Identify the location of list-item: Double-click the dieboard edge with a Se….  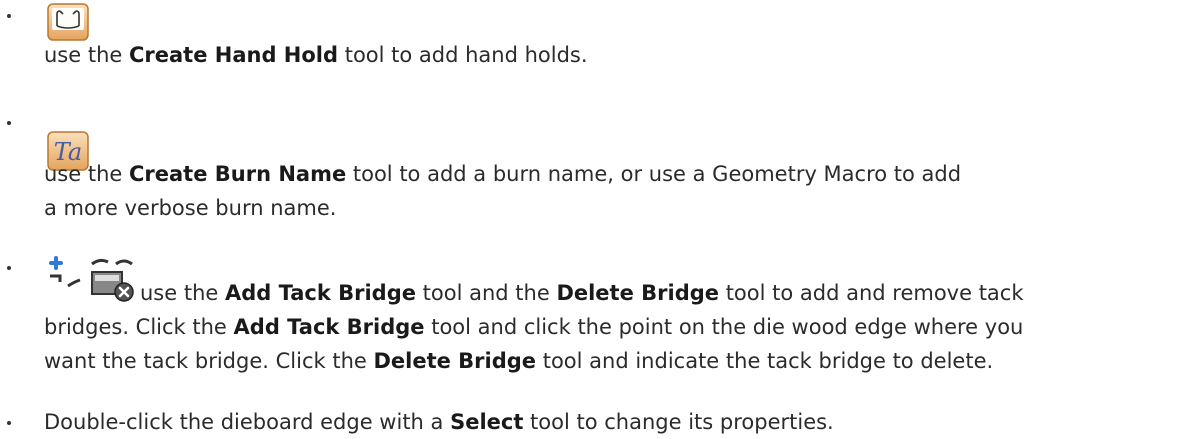
(613, 422).